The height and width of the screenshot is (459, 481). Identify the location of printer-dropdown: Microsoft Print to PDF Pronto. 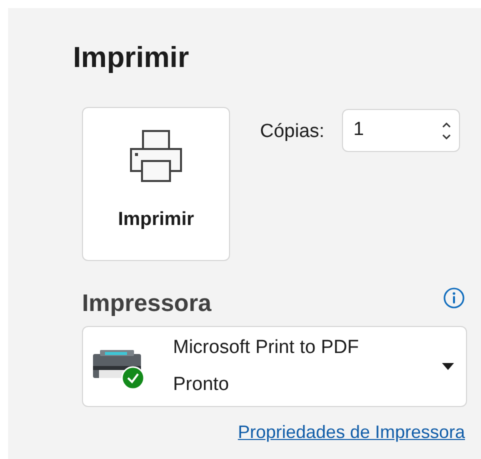
(274, 366).